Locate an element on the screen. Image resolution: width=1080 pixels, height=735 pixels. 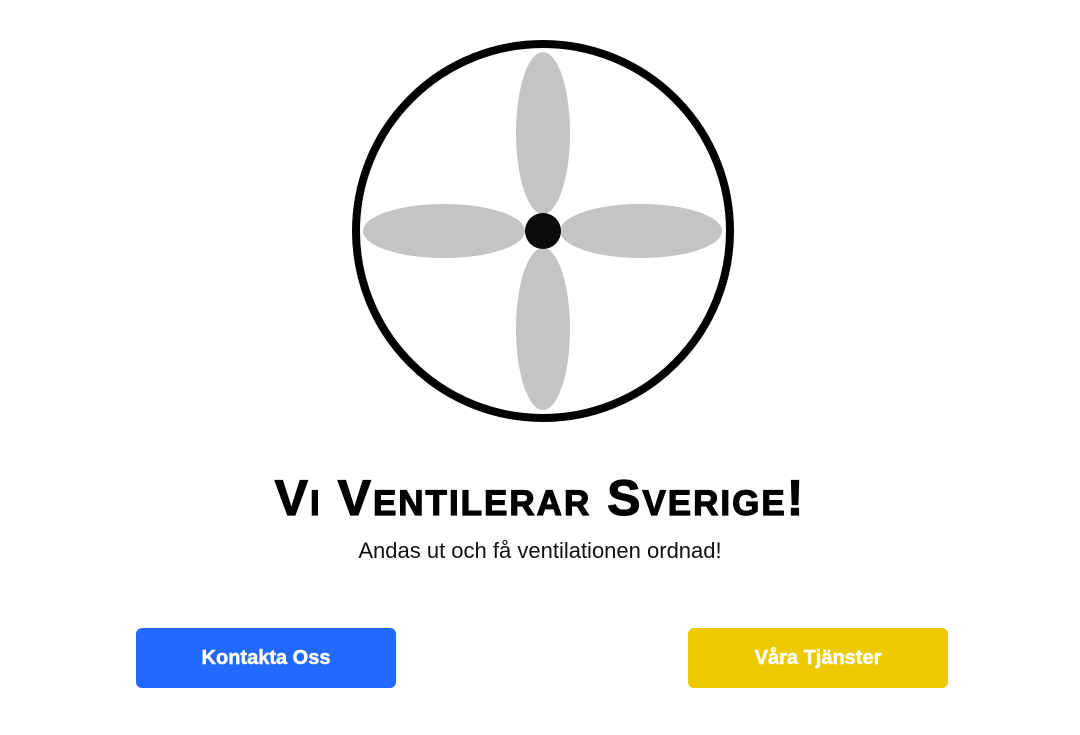
page-title: Vi Ventilerar Sverige! is located at coordinates (540, 497).